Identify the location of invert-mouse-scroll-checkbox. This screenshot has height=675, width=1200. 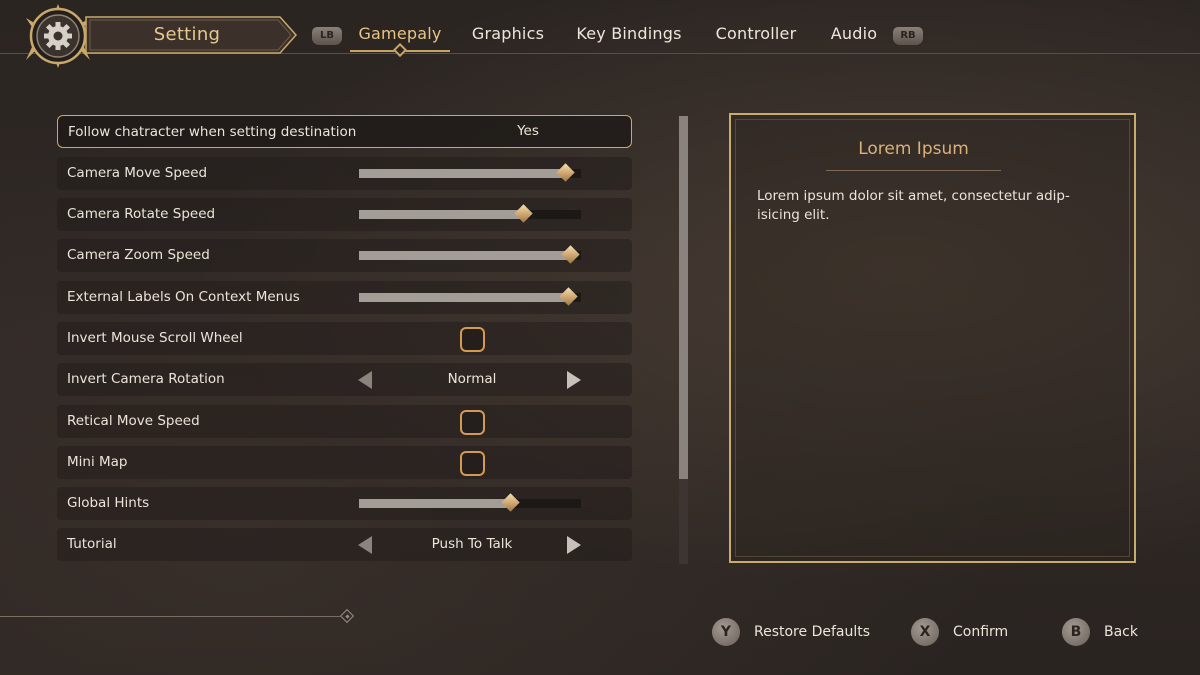
(472, 339).